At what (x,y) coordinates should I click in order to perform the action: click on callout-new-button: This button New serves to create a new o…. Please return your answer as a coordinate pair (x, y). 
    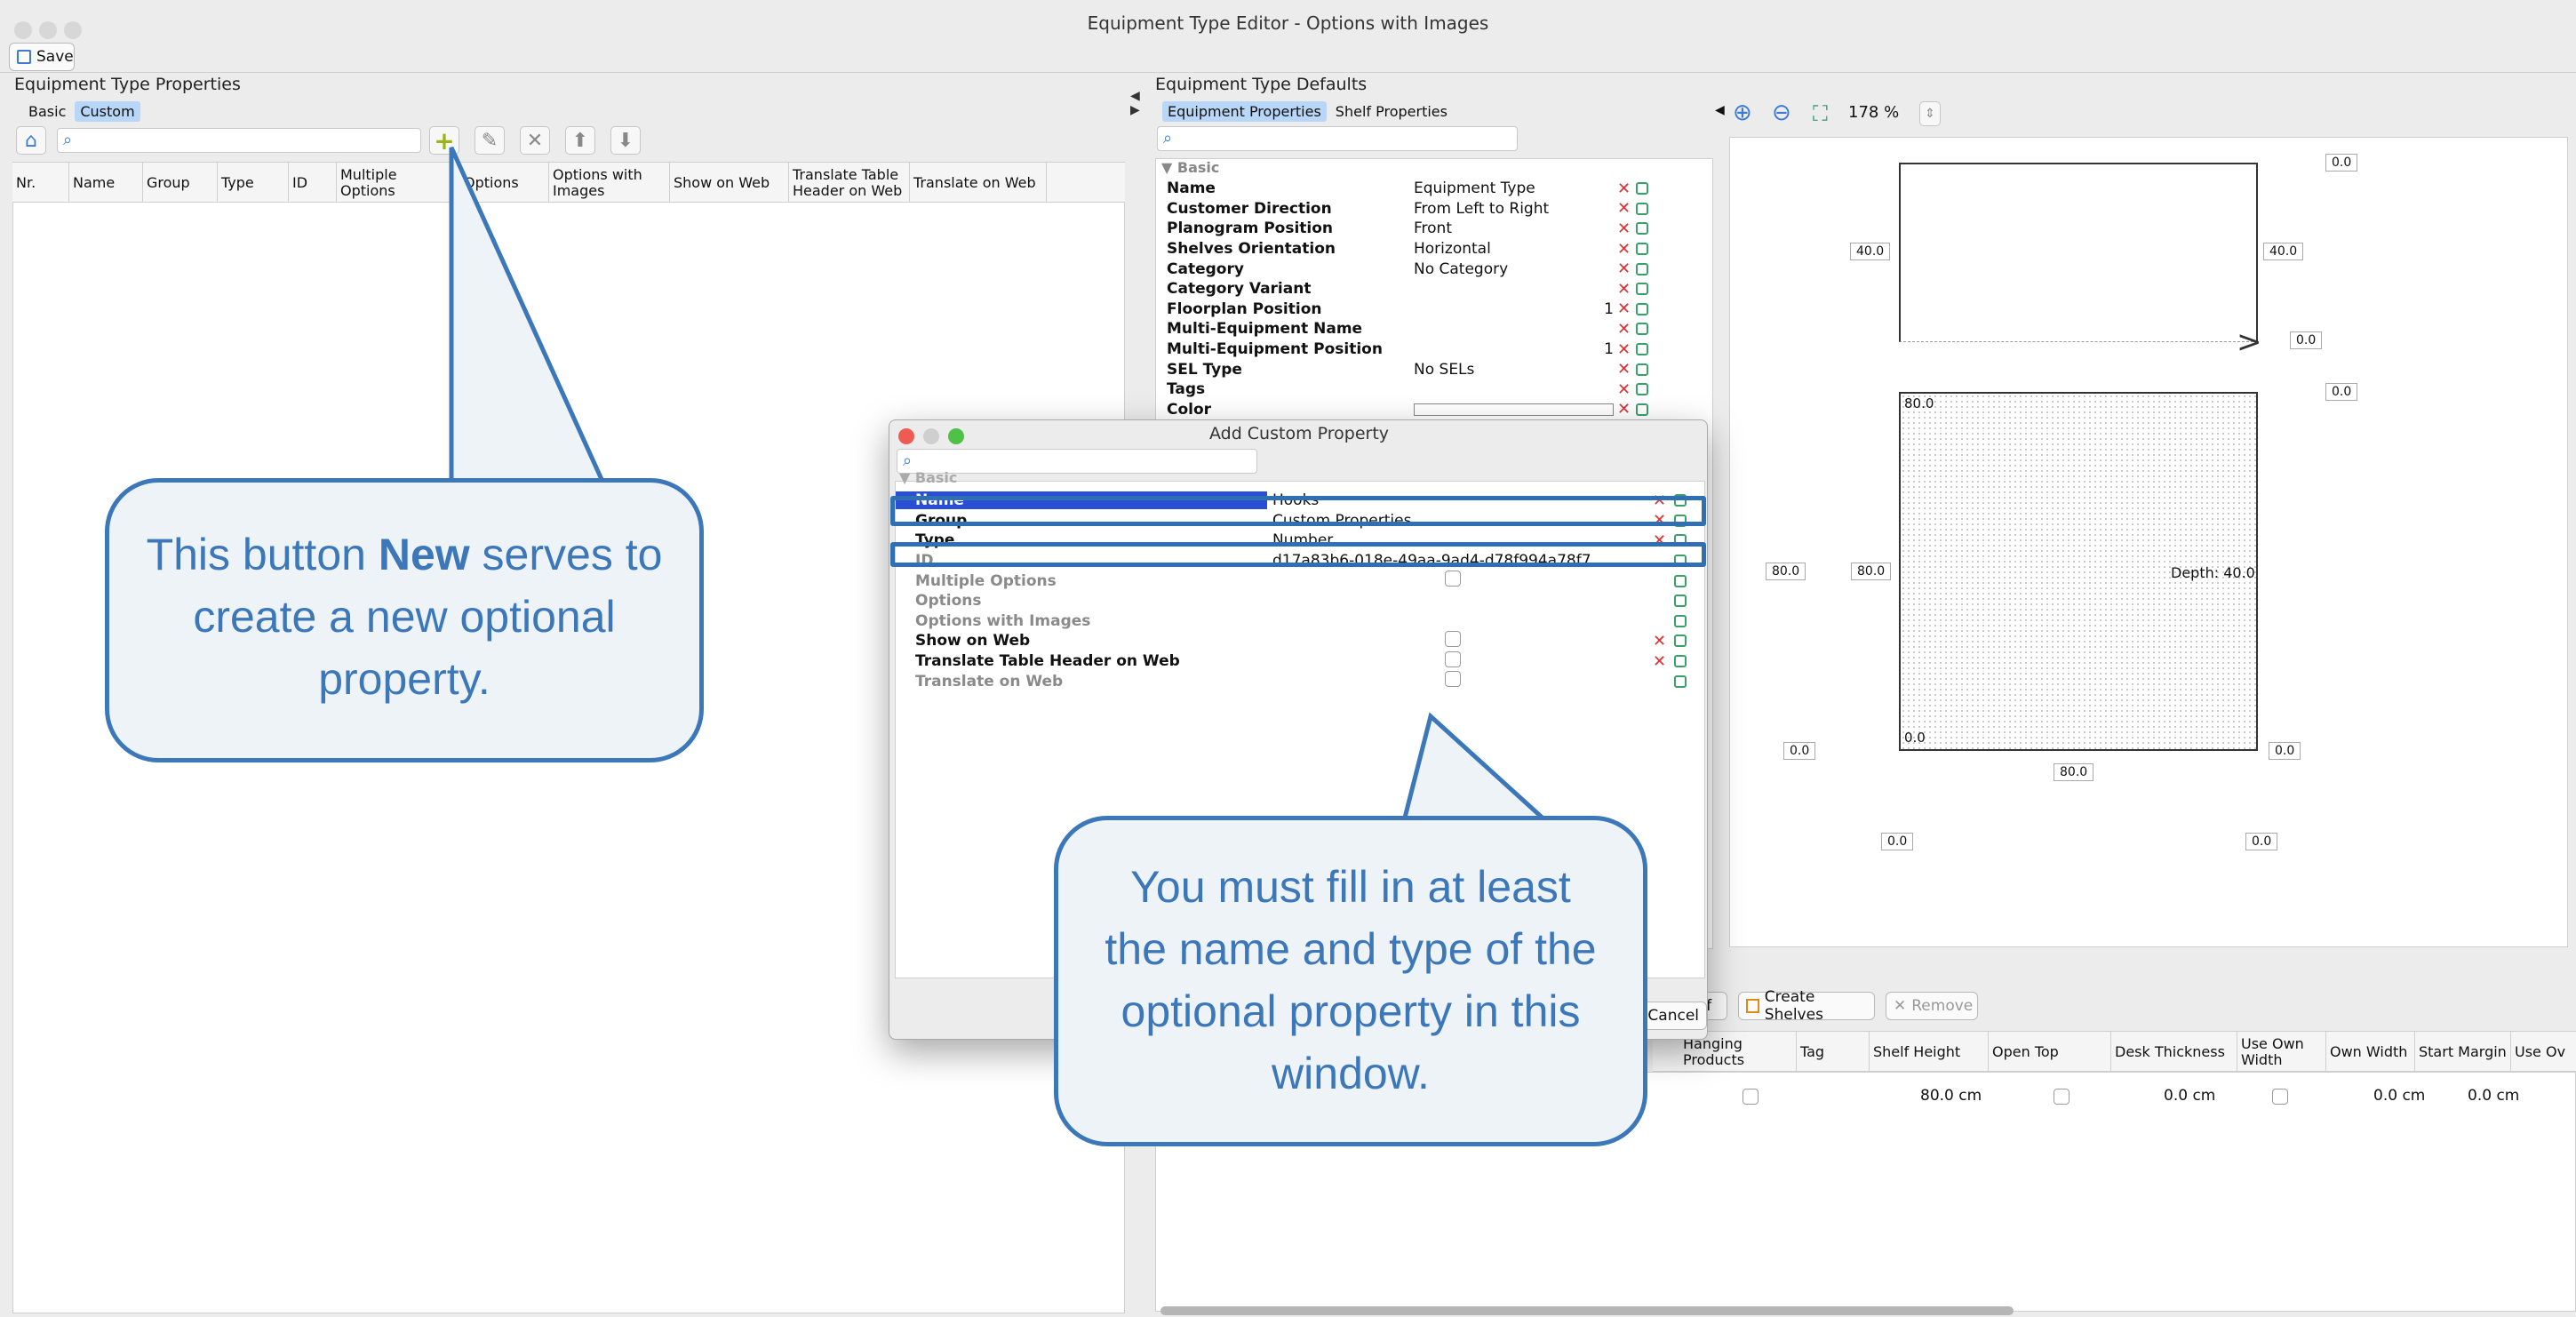
    Looking at the image, I should click on (404, 620).